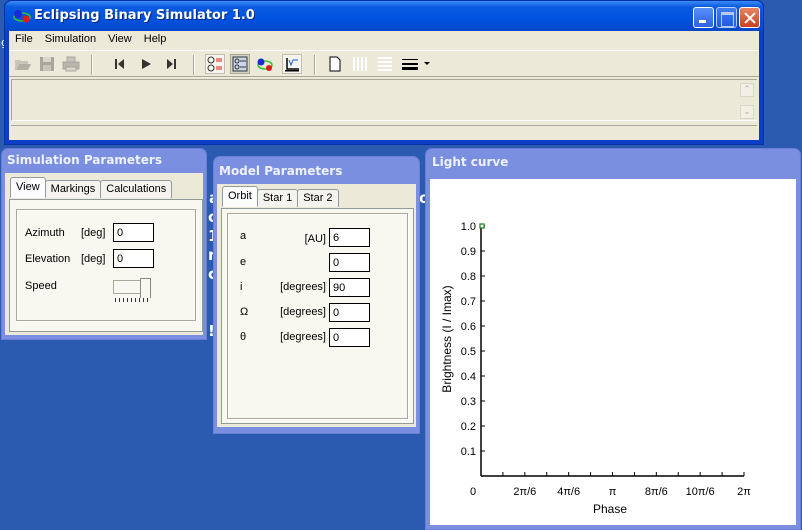 The width and height of the screenshot is (802, 530). Describe the element at coordinates (45, 233) in the screenshot. I see `azimuth-label: Azimuth` at that location.